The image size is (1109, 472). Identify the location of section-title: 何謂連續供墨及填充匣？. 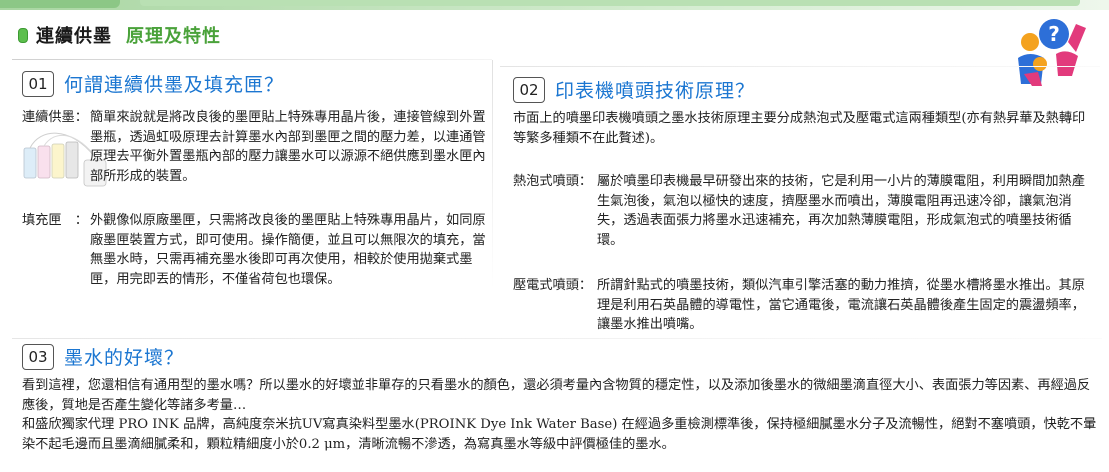
(174, 85).